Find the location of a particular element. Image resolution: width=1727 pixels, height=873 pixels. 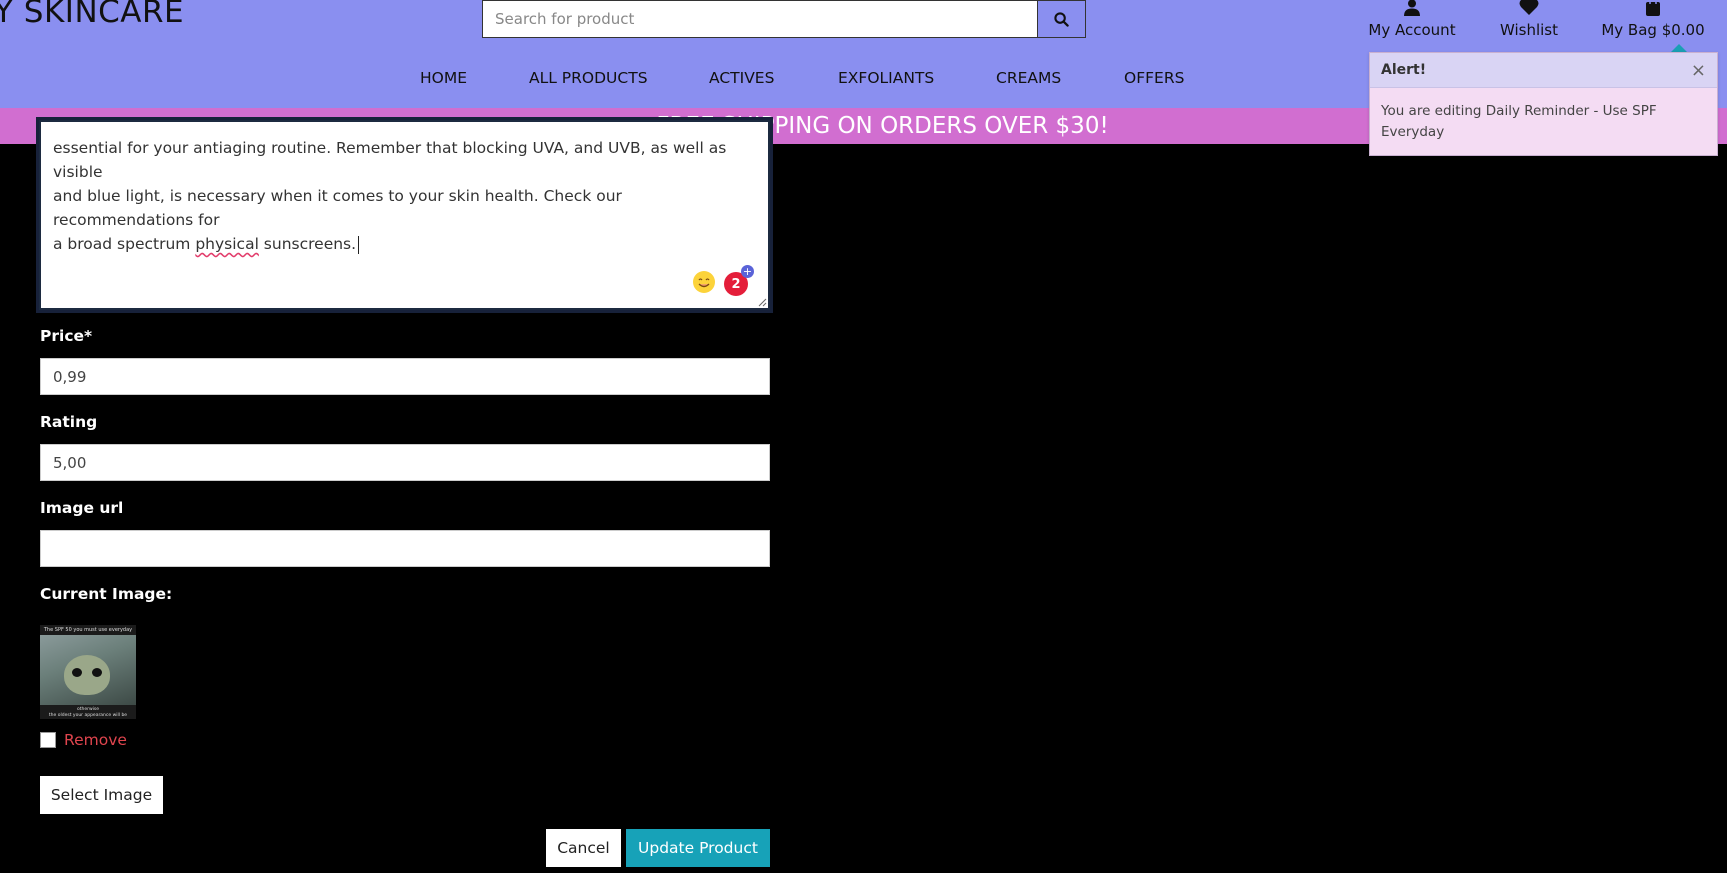

heart-icon is located at coordinates (1529, 7).